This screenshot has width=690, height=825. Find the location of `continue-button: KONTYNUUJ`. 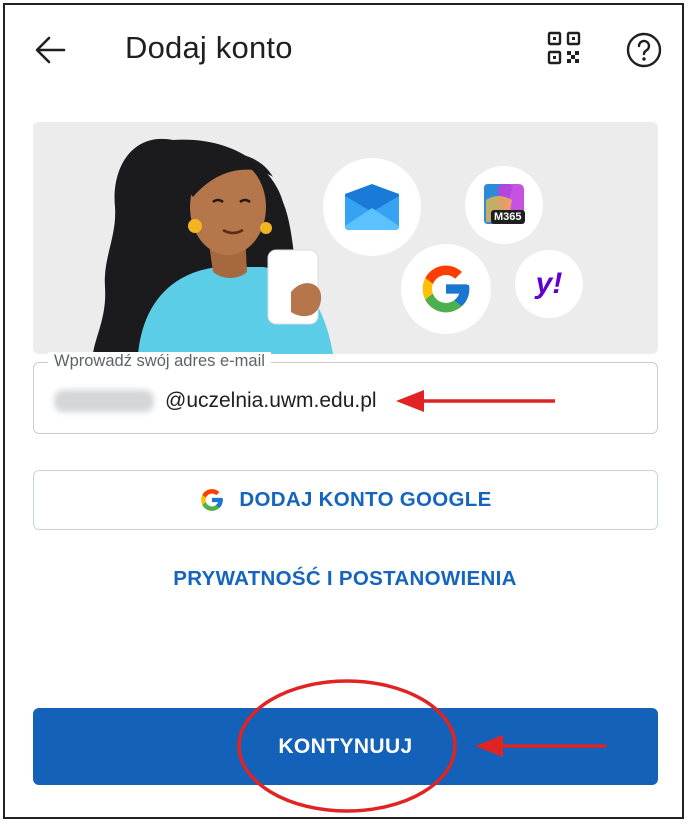

continue-button: KONTYNUUJ is located at coordinates (345, 746).